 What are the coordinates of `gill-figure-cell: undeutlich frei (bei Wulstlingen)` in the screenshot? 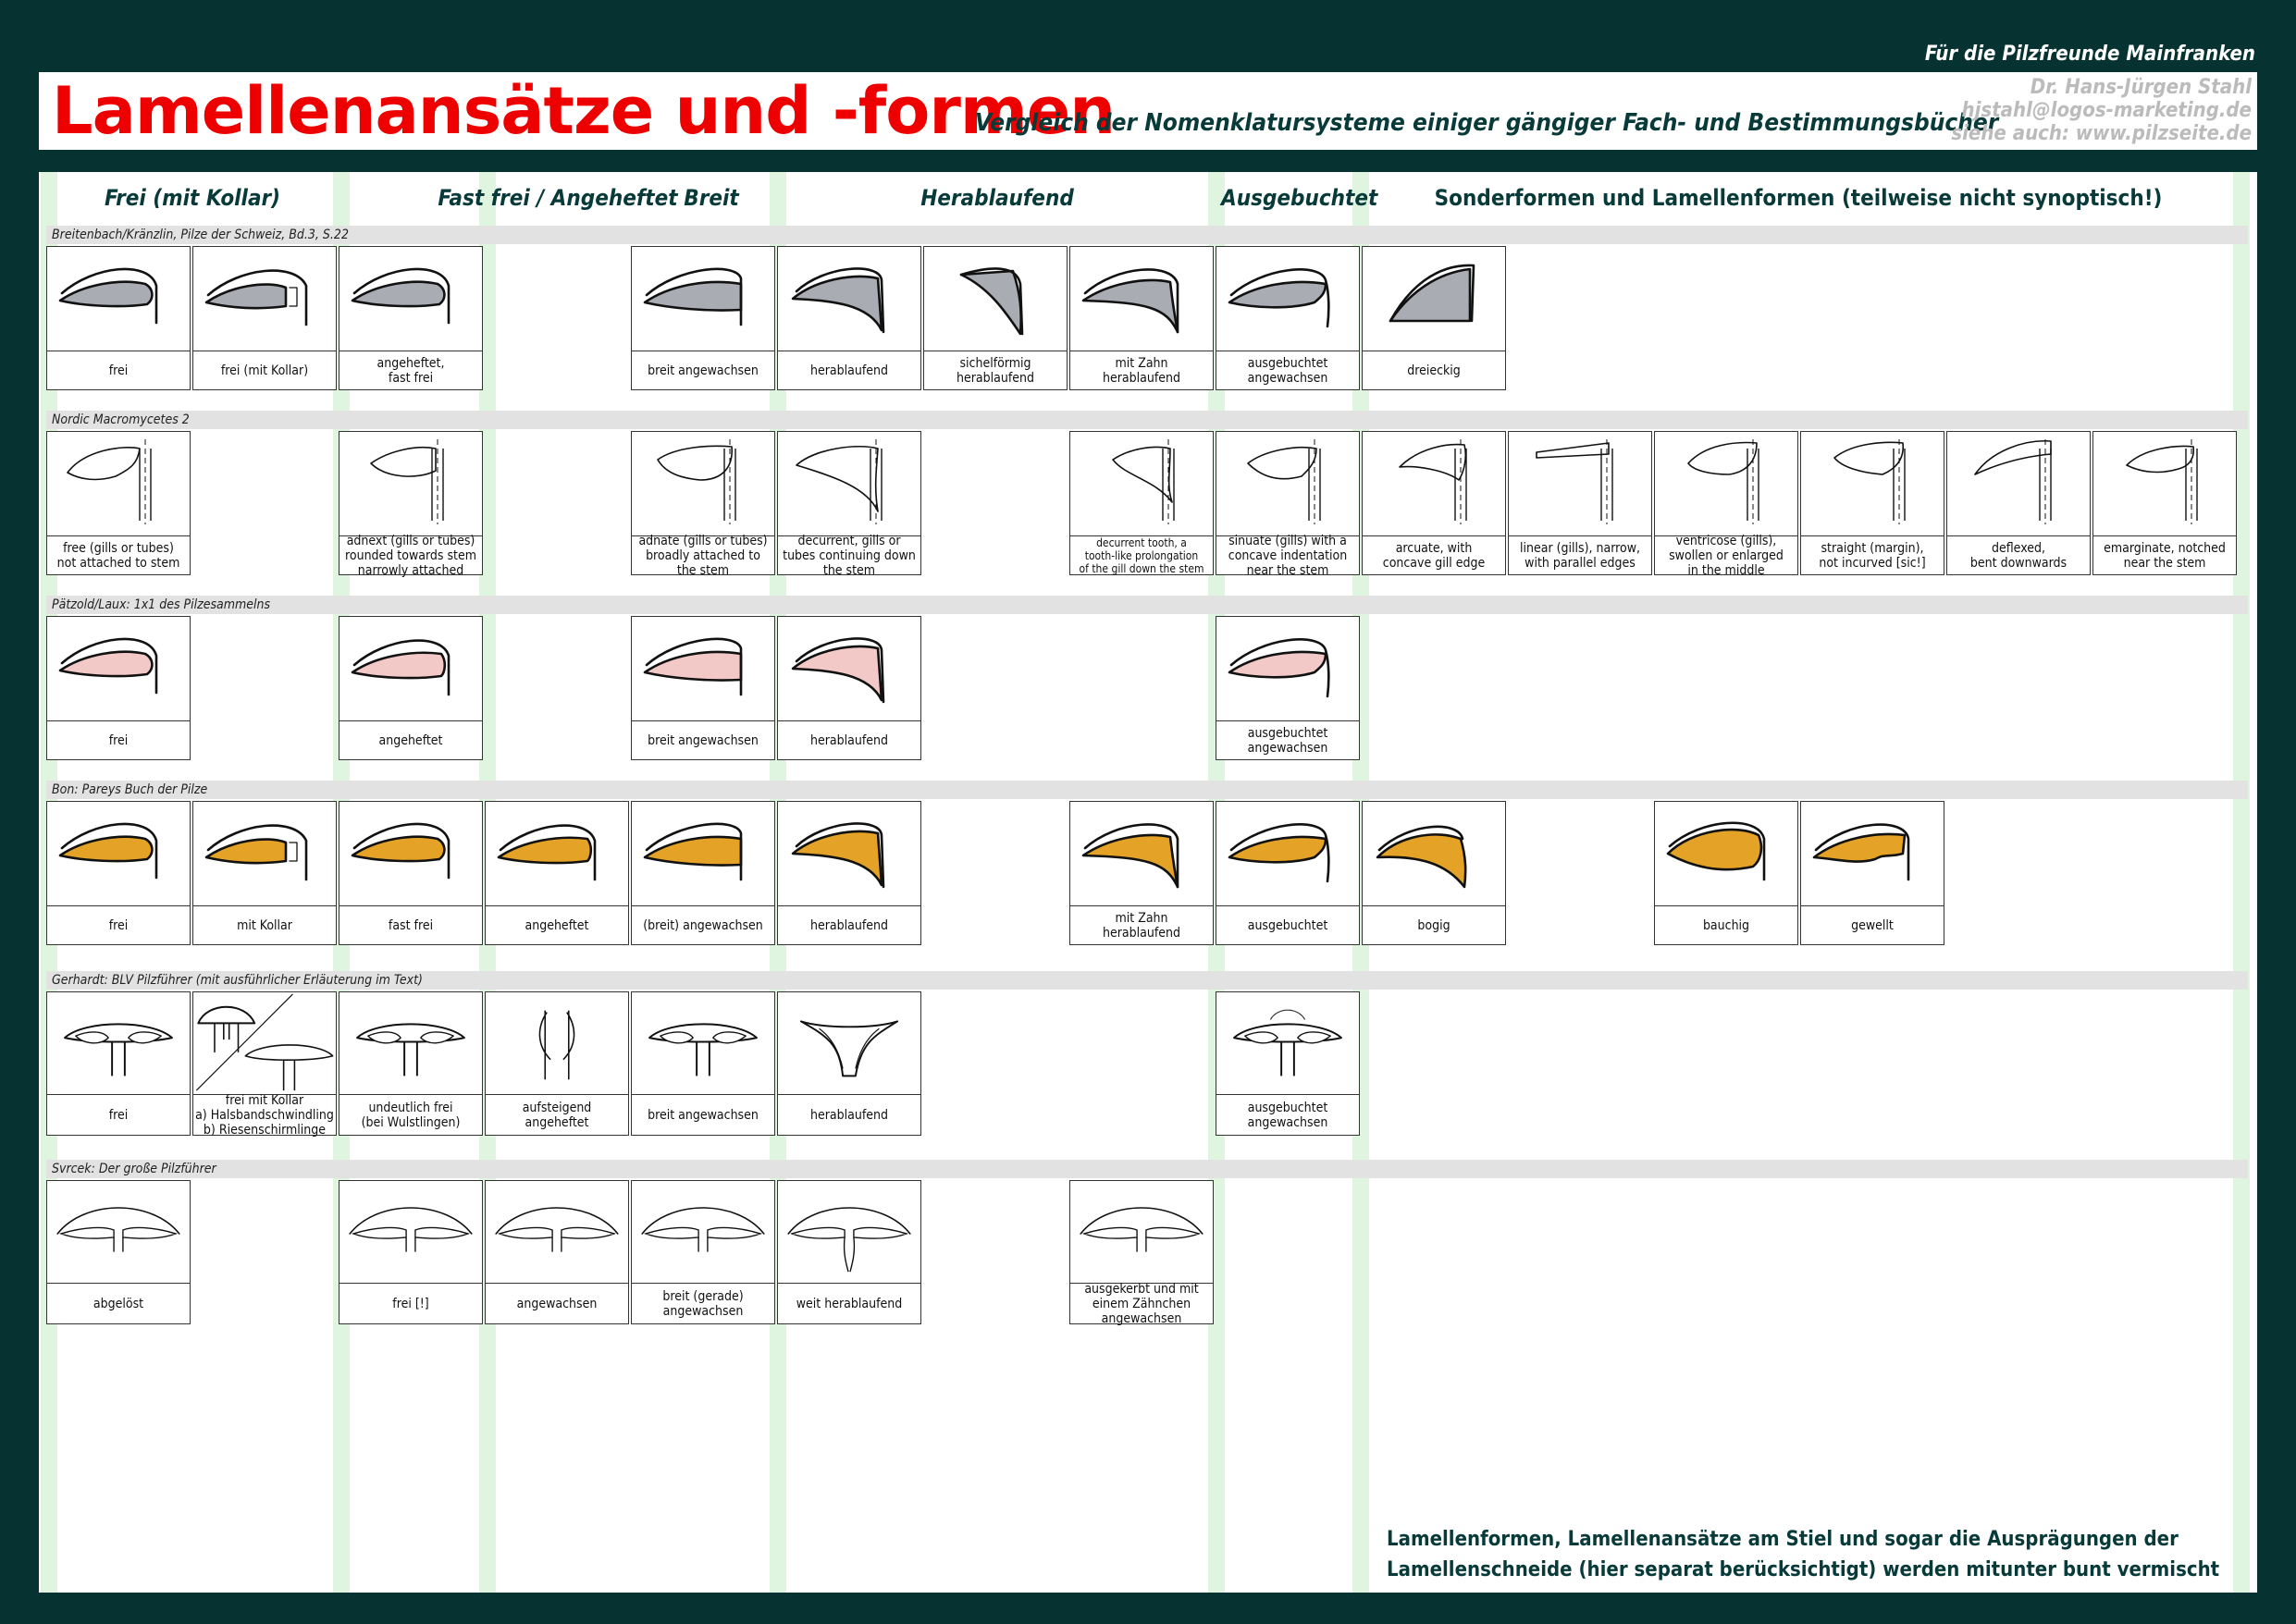 It's located at (411, 1063).